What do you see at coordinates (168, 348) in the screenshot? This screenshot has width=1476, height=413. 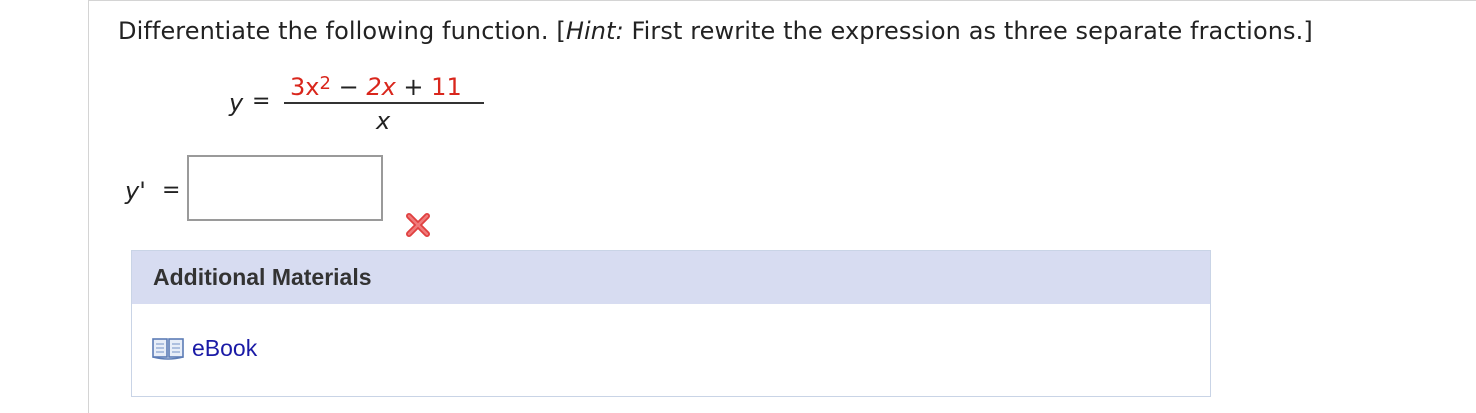 I see `book-icon` at bounding box center [168, 348].